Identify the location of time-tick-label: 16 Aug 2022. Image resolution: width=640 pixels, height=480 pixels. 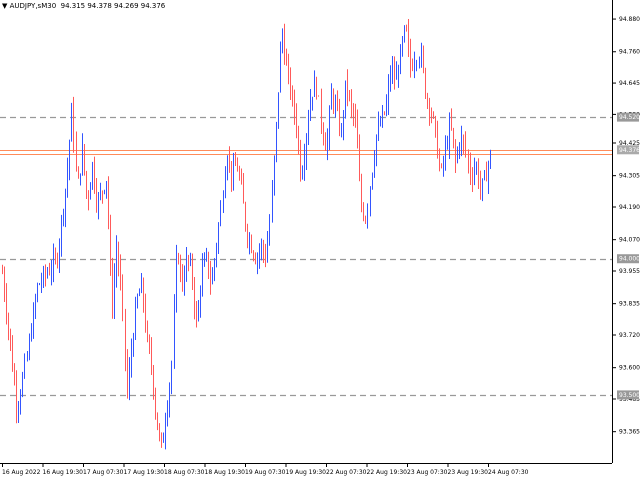
(21, 472).